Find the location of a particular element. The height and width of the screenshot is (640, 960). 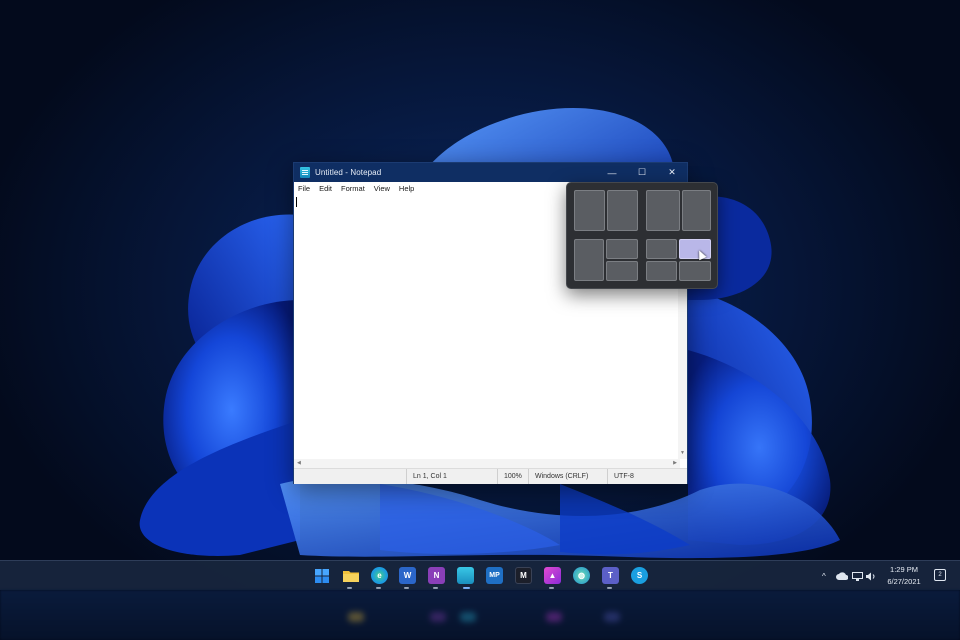

snap-zone-left-half is located at coordinates (589, 210).